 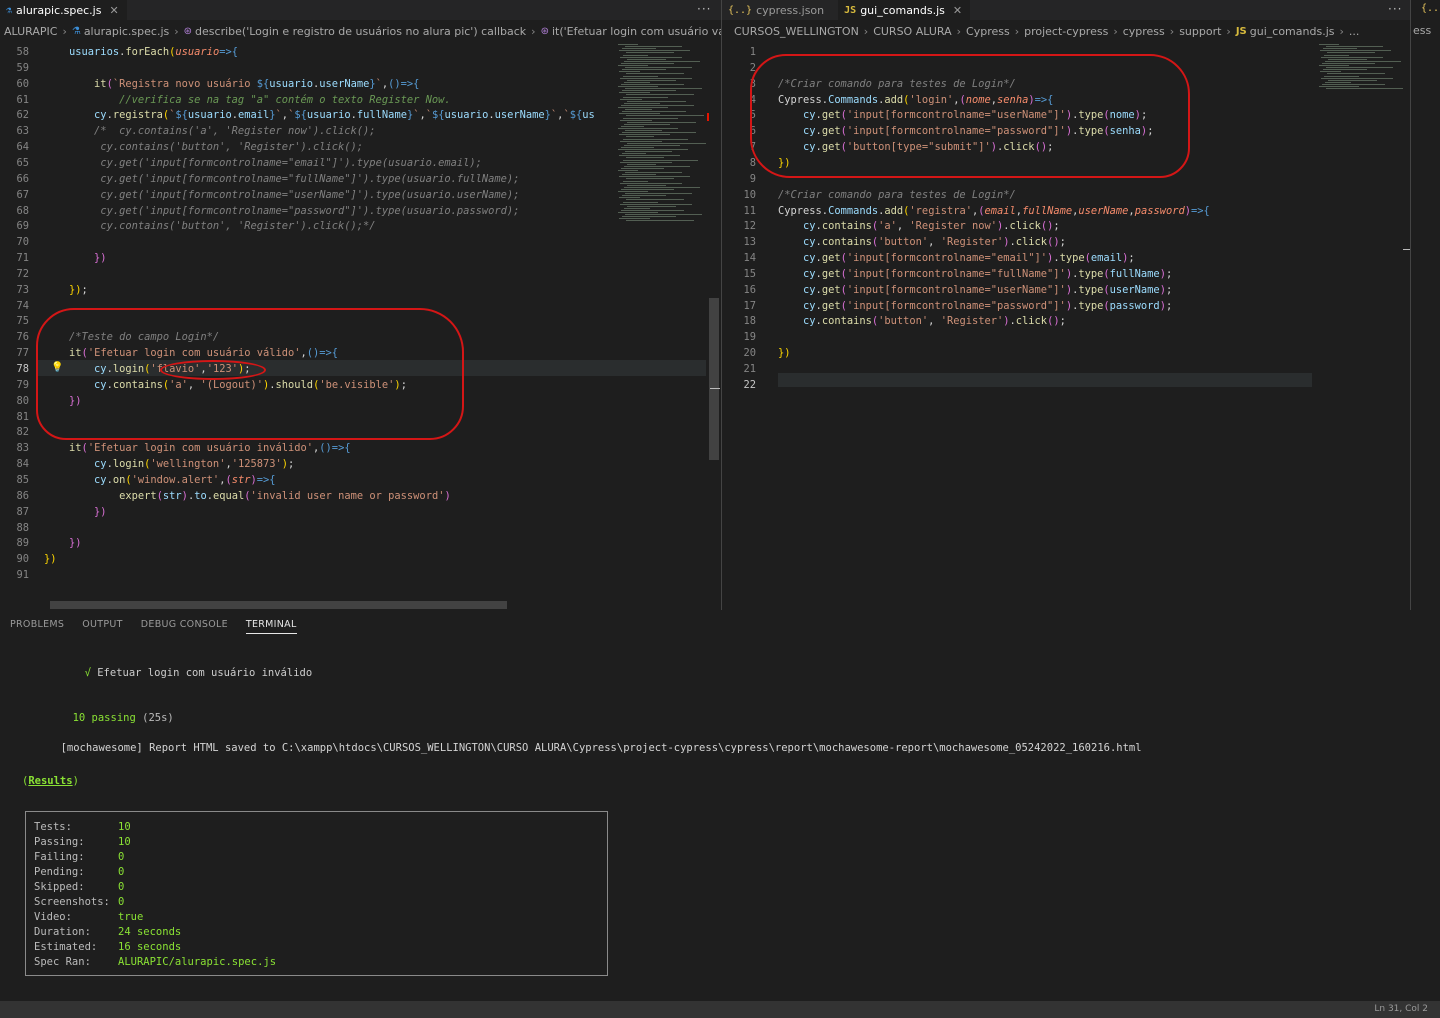 What do you see at coordinates (22, 416) in the screenshot?
I see `line-number: 81` at bounding box center [22, 416].